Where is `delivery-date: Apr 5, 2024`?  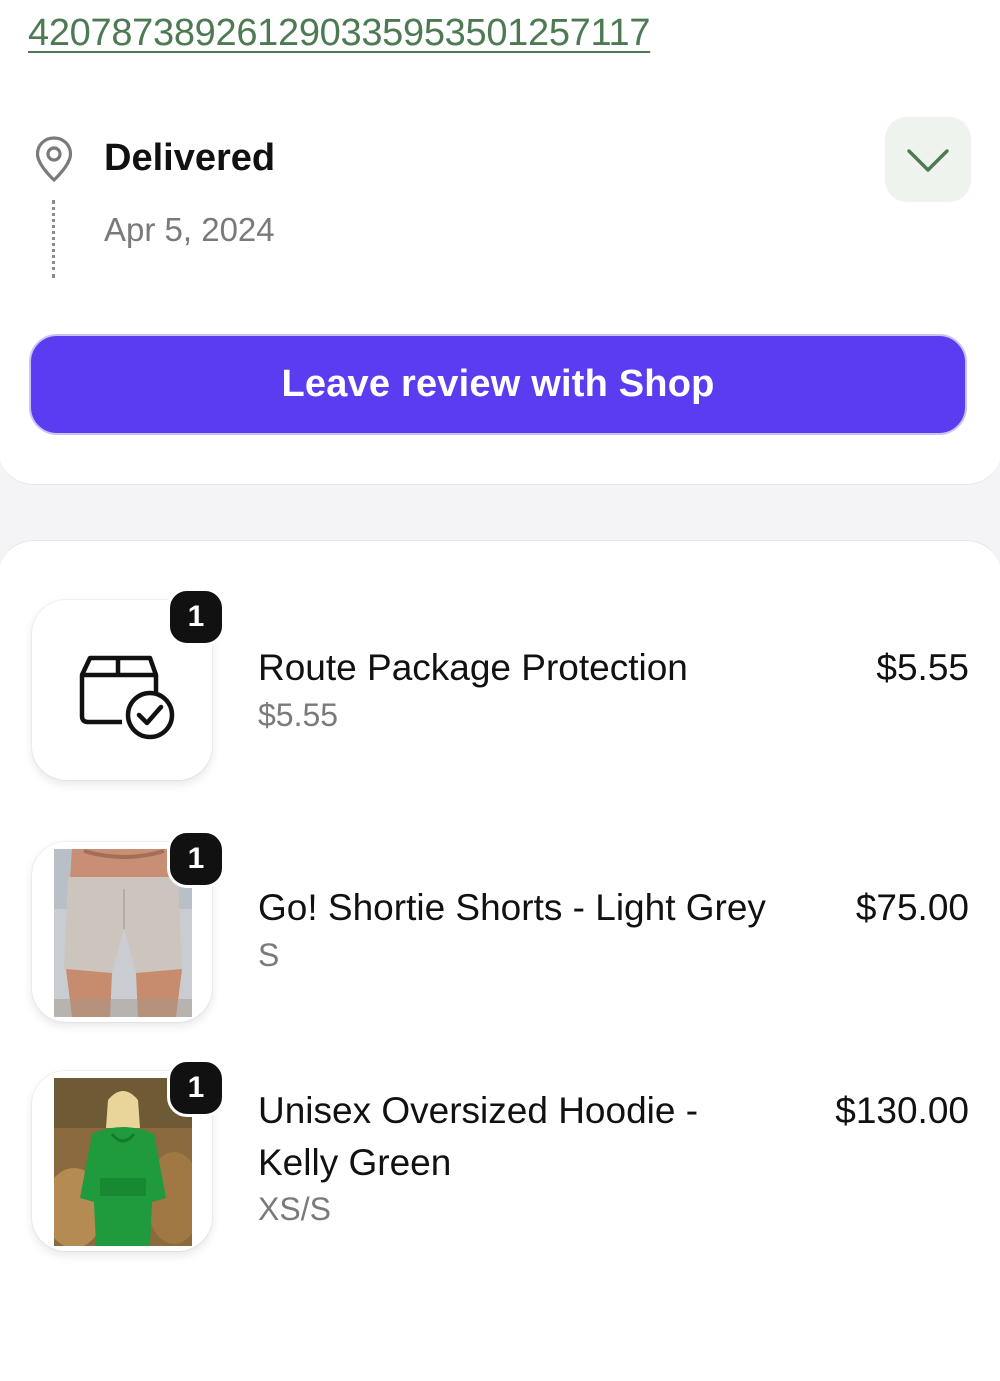
delivery-date: Apr 5, 2024 is located at coordinates (189, 229).